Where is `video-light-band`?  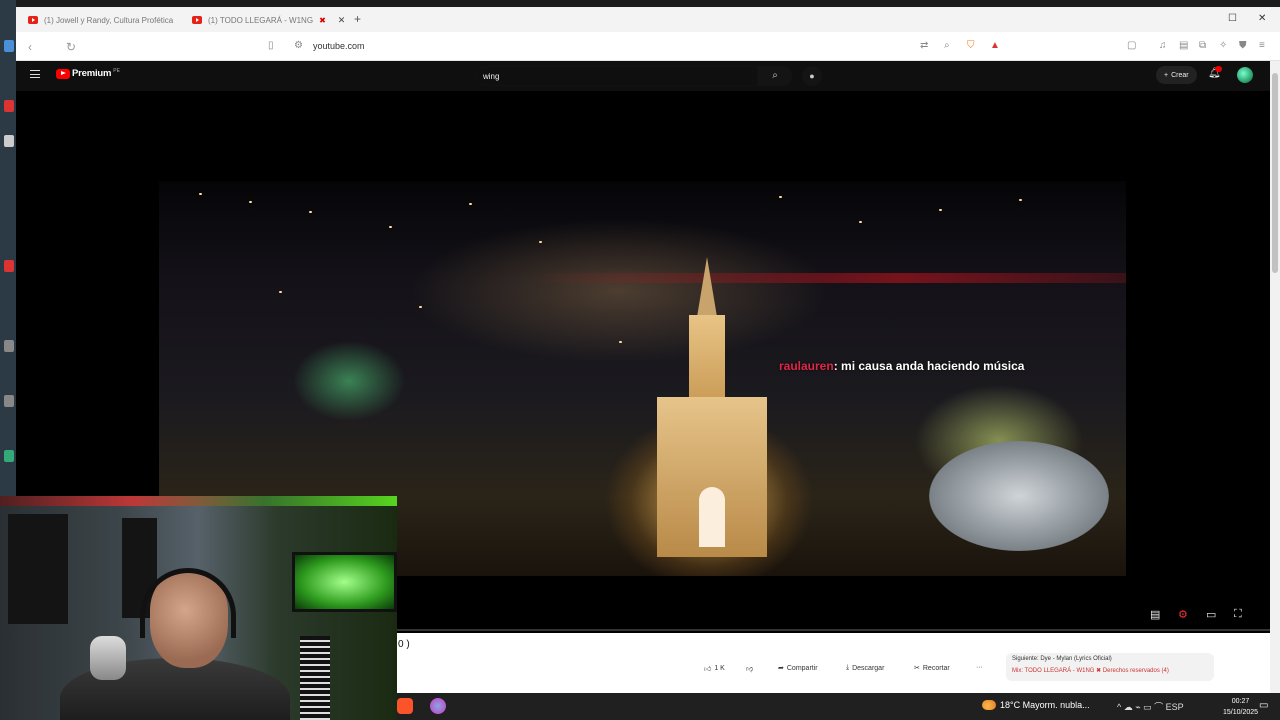 video-light-band is located at coordinates (827, 278).